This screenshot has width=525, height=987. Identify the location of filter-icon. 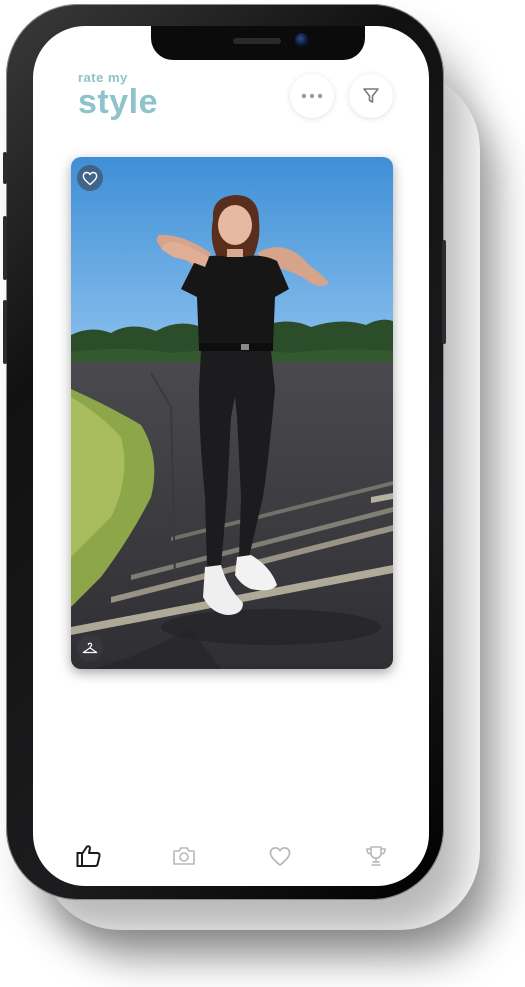
(371, 95).